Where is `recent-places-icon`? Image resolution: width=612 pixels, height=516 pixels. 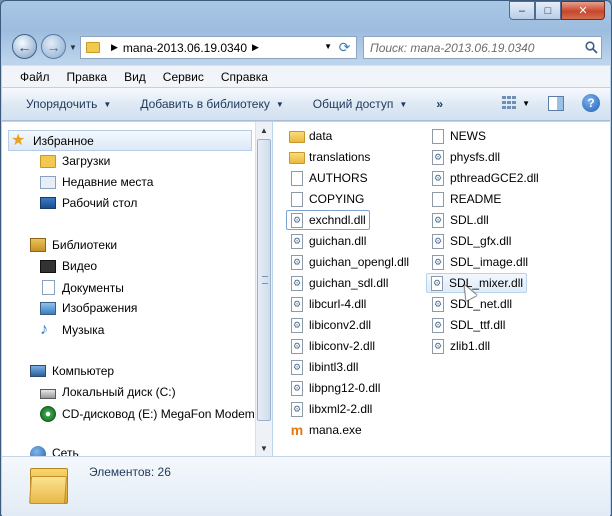 recent-places-icon is located at coordinates (48, 182).